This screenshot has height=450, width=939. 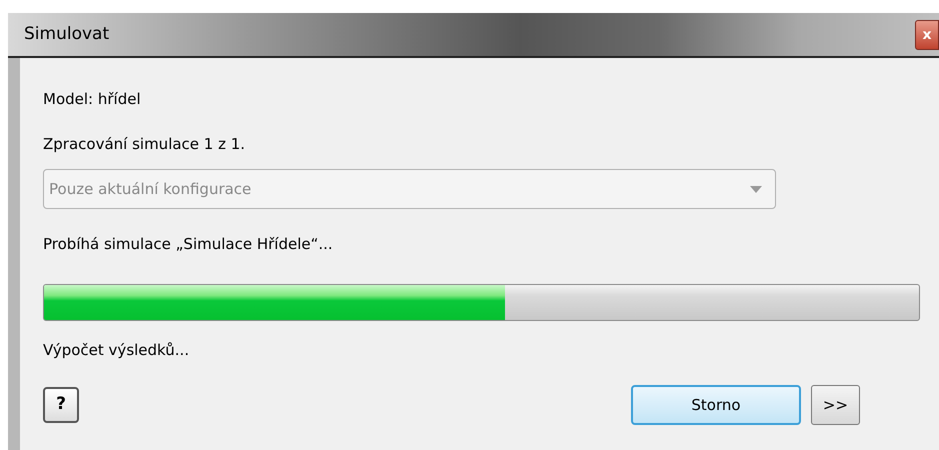 I want to click on expand-button: >>, so click(x=835, y=405).